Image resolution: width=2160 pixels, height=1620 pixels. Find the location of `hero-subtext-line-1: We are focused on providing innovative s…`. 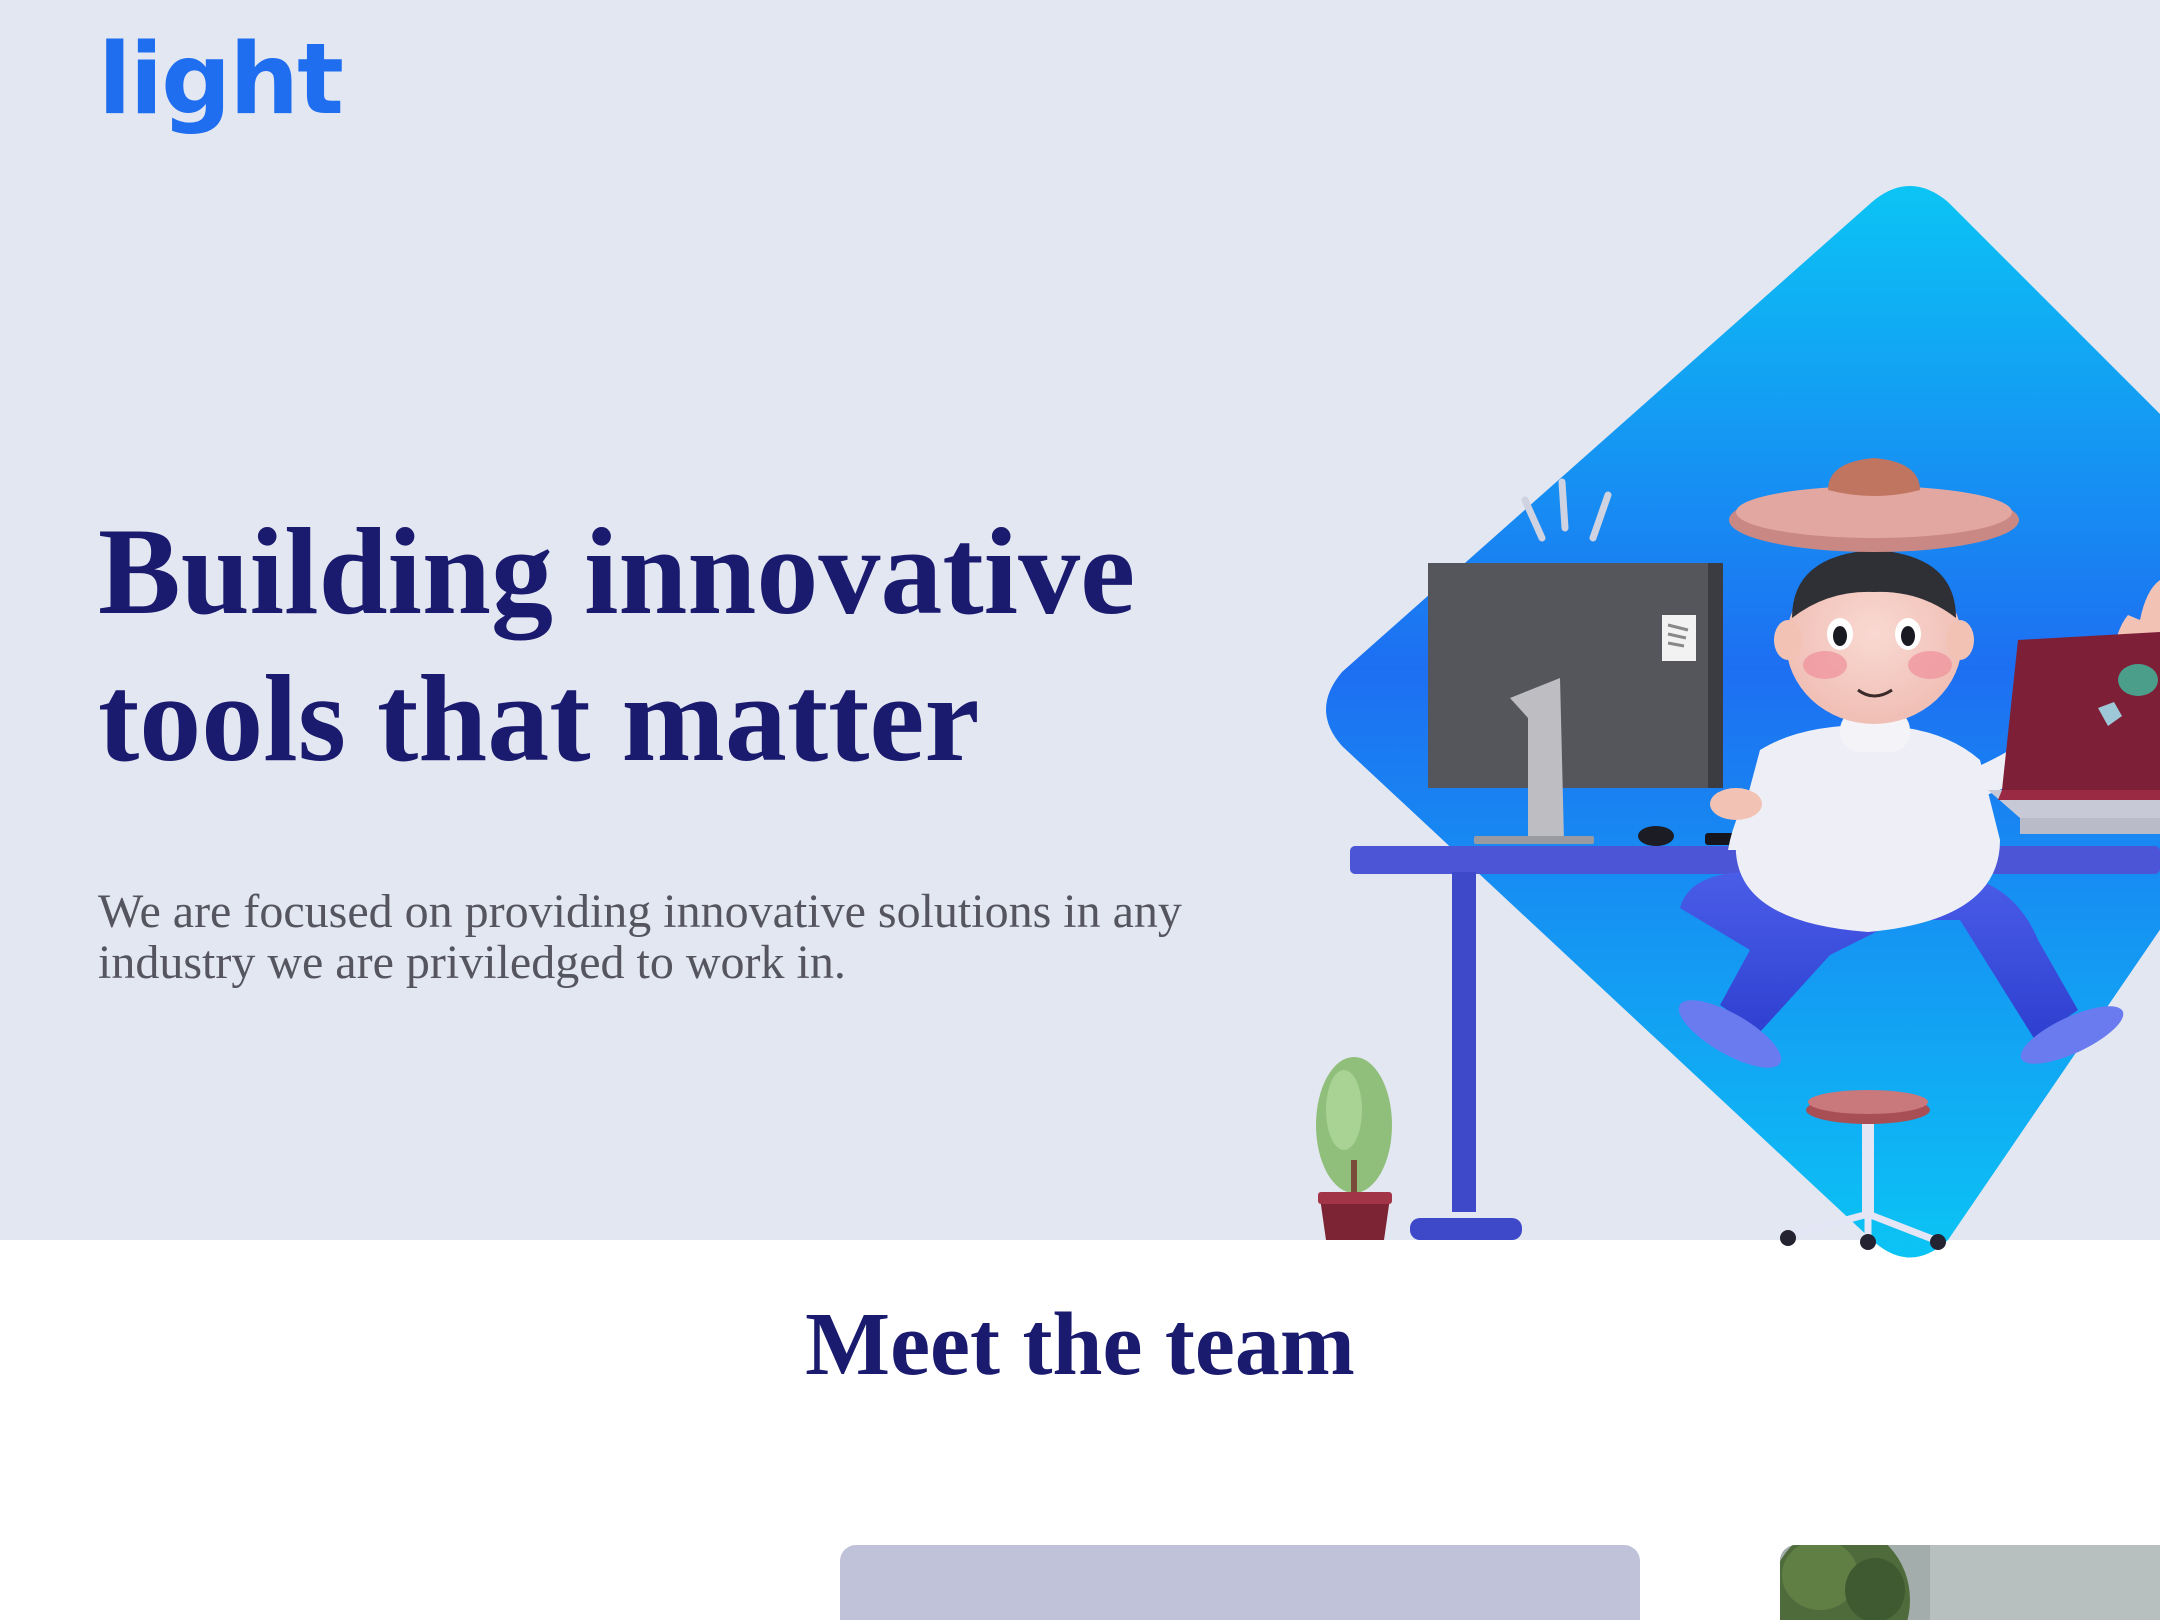

hero-subtext-line-1: We are focused on providing innovative s… is located at coordinates (640, 911).